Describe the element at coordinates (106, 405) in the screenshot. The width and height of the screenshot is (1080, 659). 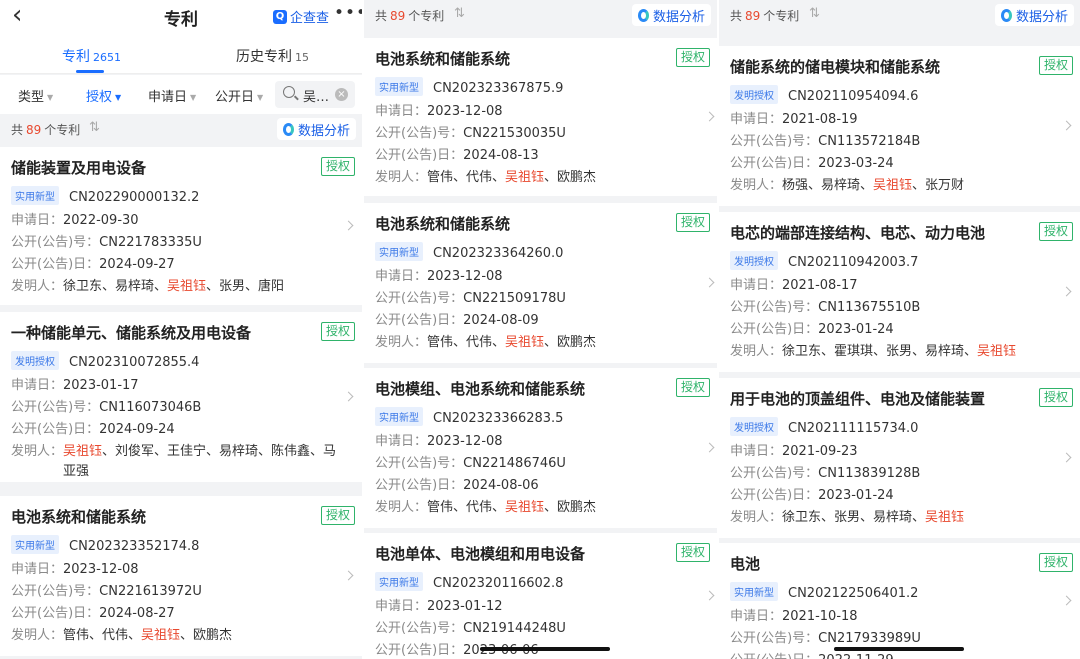
I see `publication-number-row: 公开(公告)号：CN116073046B` at that location.